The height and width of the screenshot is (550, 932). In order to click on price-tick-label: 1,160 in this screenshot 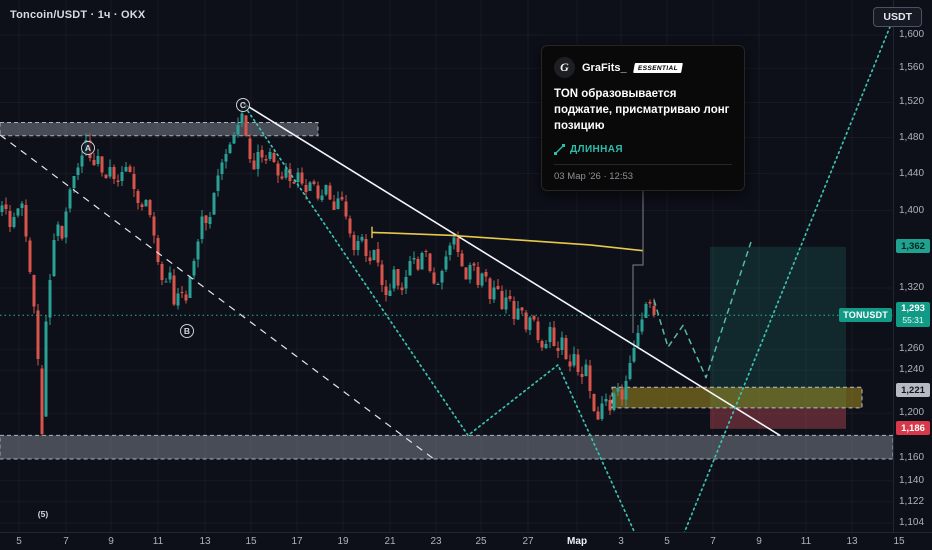, I will do `click(912, 457)`.